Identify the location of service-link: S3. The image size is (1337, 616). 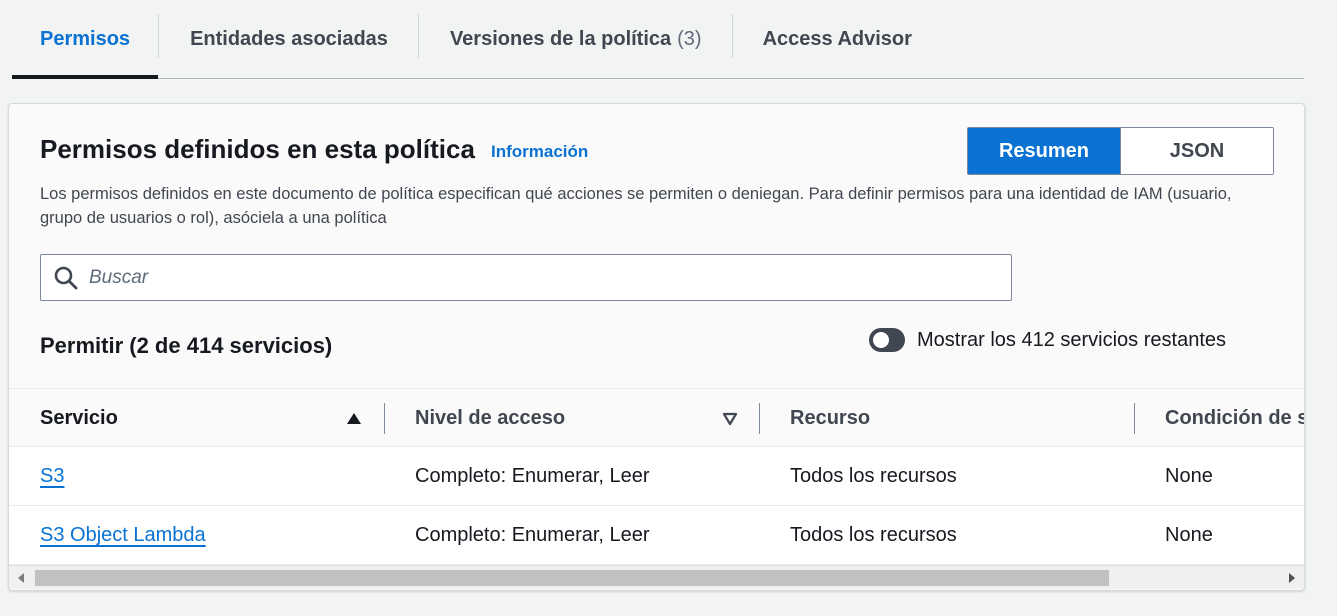
(52, 476).